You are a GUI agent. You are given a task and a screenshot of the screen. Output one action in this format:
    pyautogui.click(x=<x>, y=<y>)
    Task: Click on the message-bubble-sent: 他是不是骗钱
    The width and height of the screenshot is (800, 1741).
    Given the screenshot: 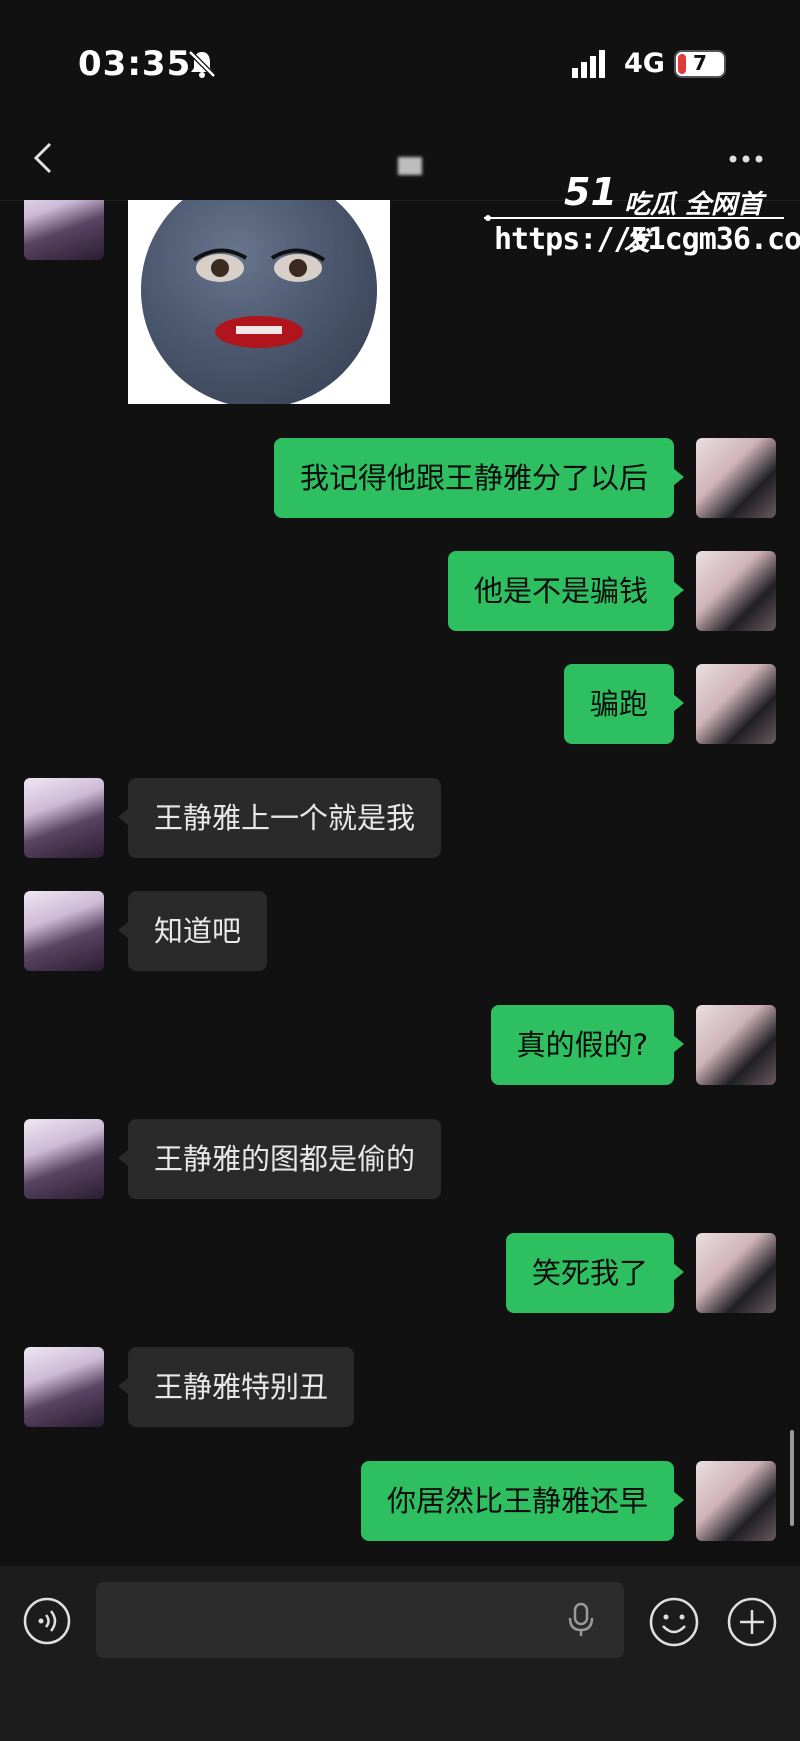 What is the action you would take?
    pyautogui.click(x=566, y=591)
    